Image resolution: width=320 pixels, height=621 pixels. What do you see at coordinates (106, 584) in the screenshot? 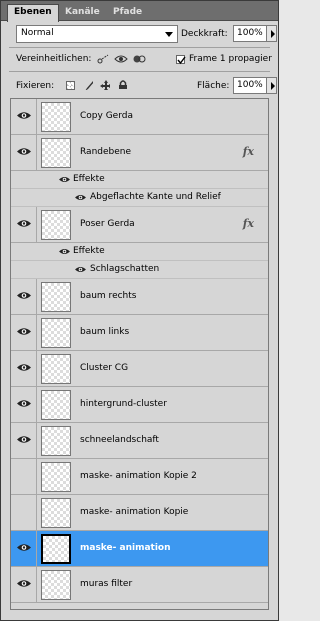
I see `layer-name: muras filter` at bounding box center [106, 584].